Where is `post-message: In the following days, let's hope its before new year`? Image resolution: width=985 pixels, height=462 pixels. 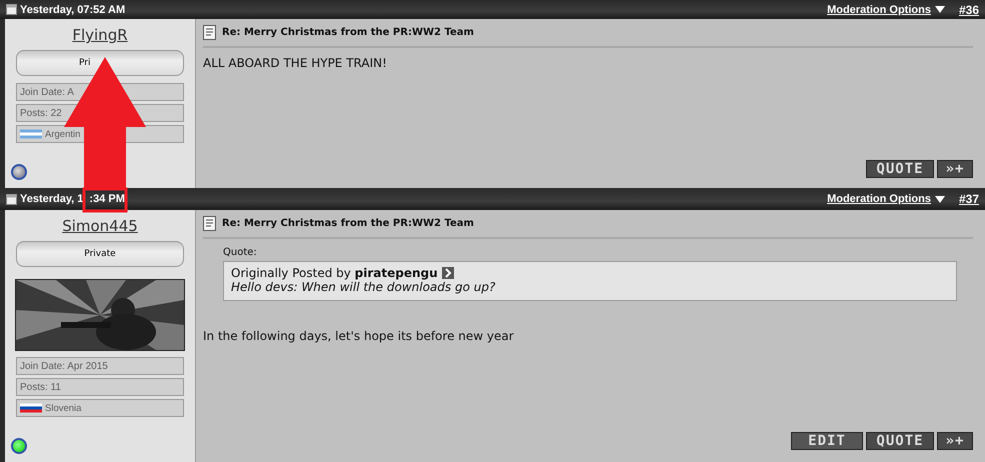
post-message: In the following days, let's hope its before new year is located at coordinates (359, 336).